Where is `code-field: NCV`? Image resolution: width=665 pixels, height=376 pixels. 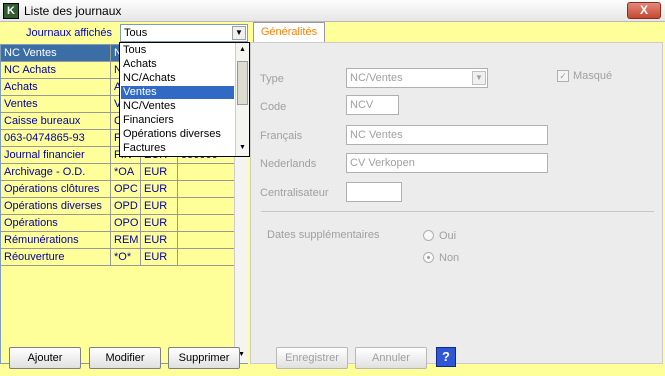 code-field: NCV is located at coordinates (372, 105).